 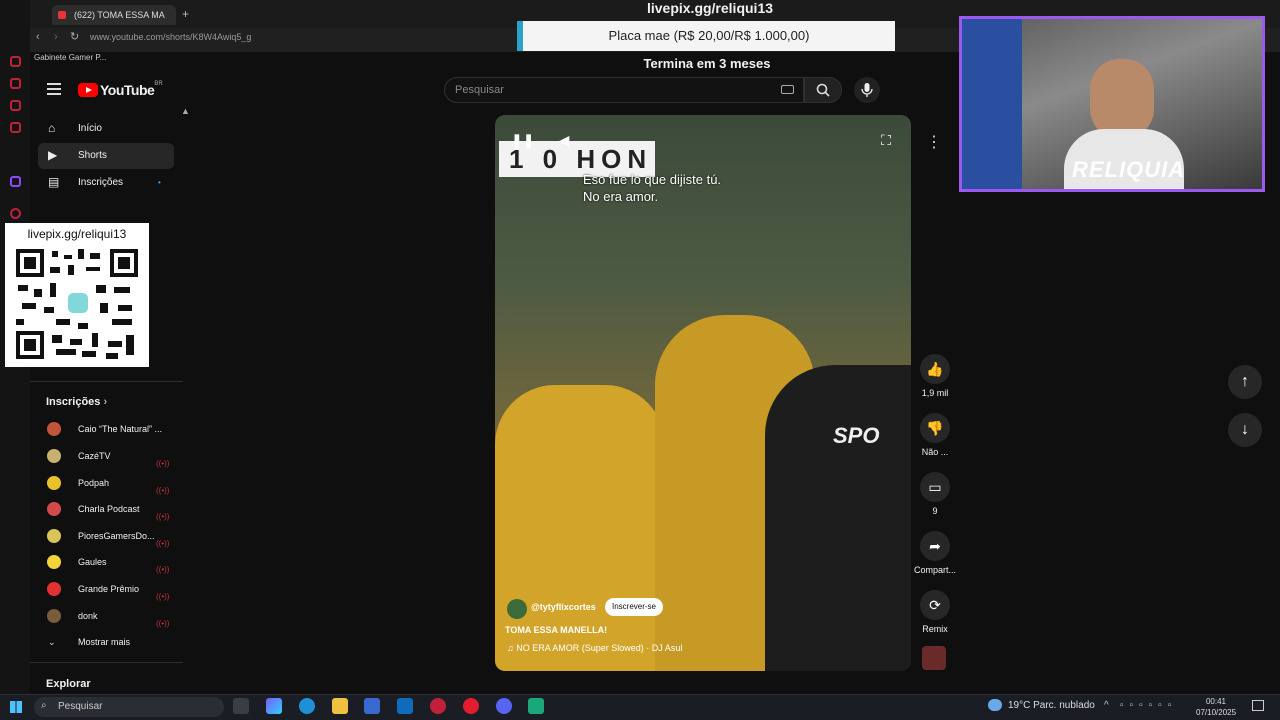 What do you see at coordinates (274, 706) in the screenshot?
I see `copilot-icon` at bounding box center [274, 706].